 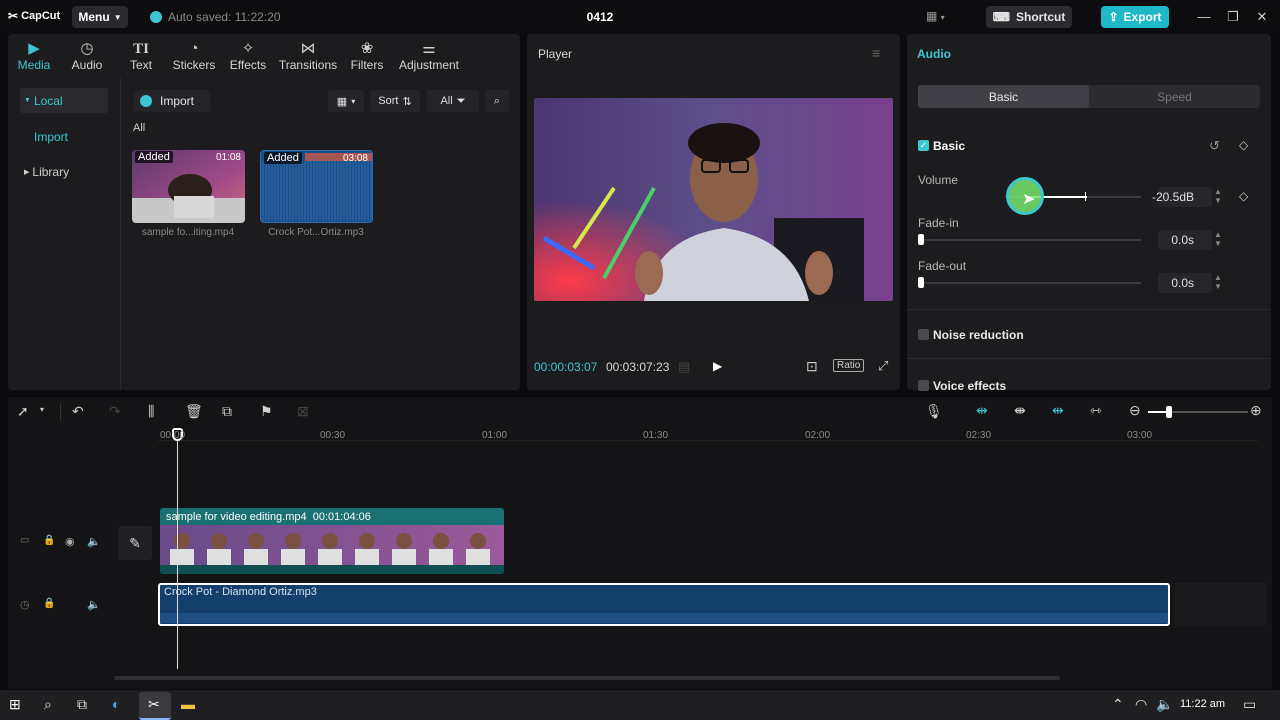 I want to click on wifi-icon: ◠, so click(x=1141, y=704).